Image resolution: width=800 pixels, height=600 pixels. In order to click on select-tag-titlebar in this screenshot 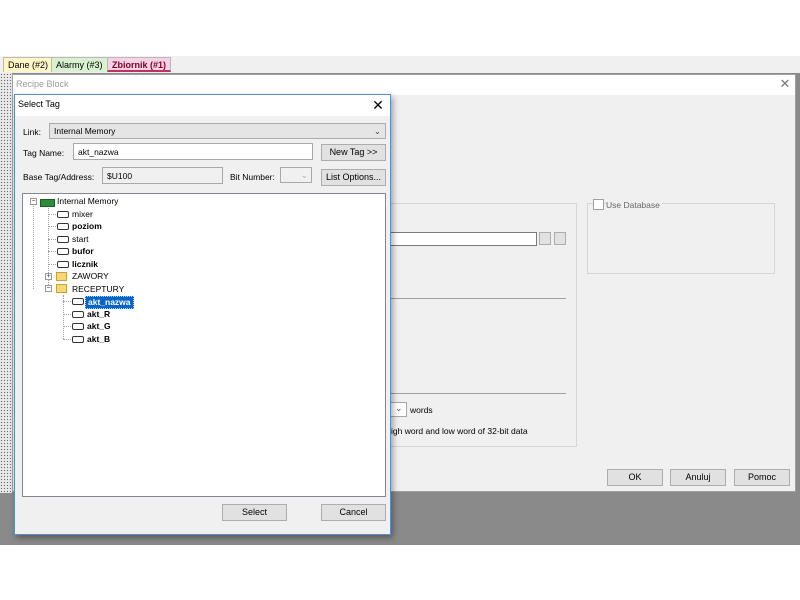, I will do `click(202, 105)`.